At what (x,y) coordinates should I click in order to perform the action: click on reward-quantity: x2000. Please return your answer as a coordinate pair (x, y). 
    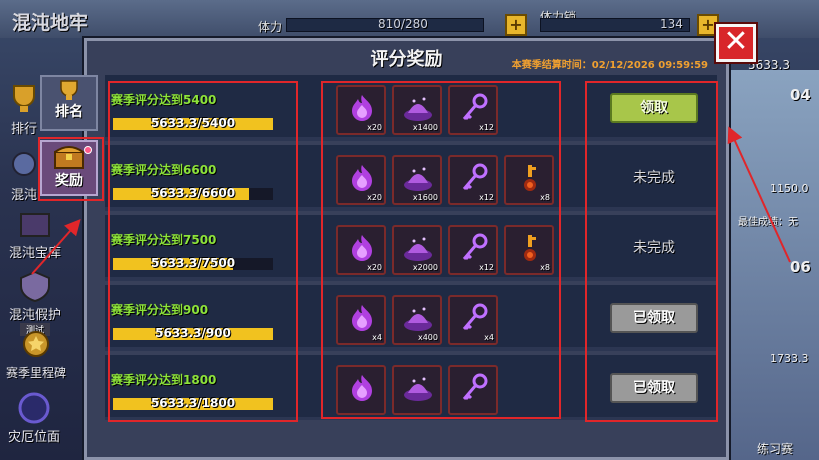
    Looking at the image, I should click on (425, 267).